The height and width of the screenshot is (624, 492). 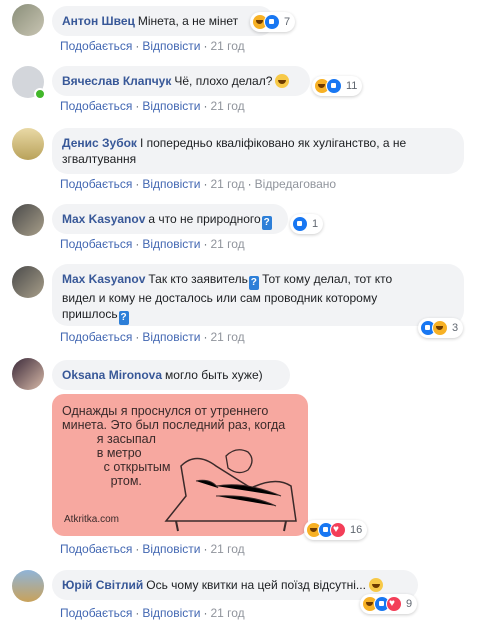 What do you see at coordinates (455, 328) in the screenshot?
I see `reaction-count: 3` at bounding box center [455, 328].